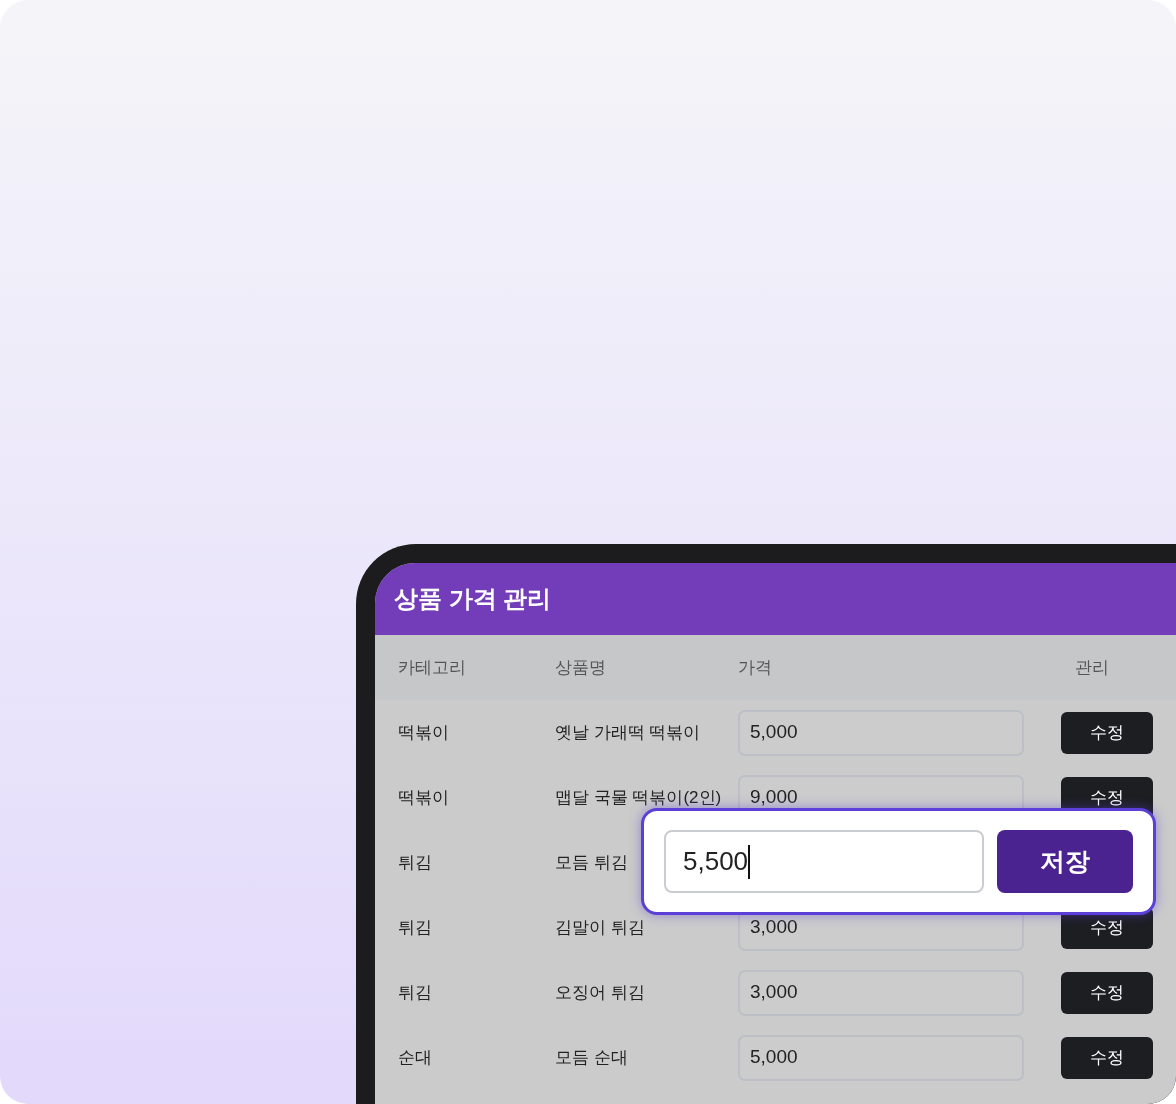 Image resolution: width=1176 pixels, height=1104 pixels. Describe the element at coordinates (415, 1057) in the screenshot. I see `table-cell-text: 순대` at that location.